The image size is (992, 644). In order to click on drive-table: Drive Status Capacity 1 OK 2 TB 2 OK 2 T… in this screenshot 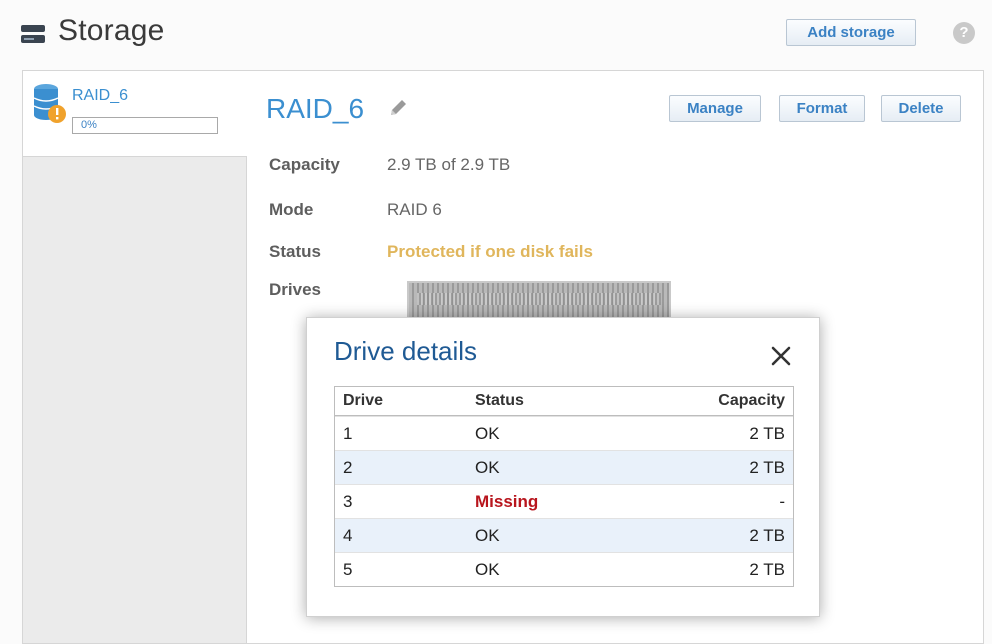, I will do `click(564, 486)`.